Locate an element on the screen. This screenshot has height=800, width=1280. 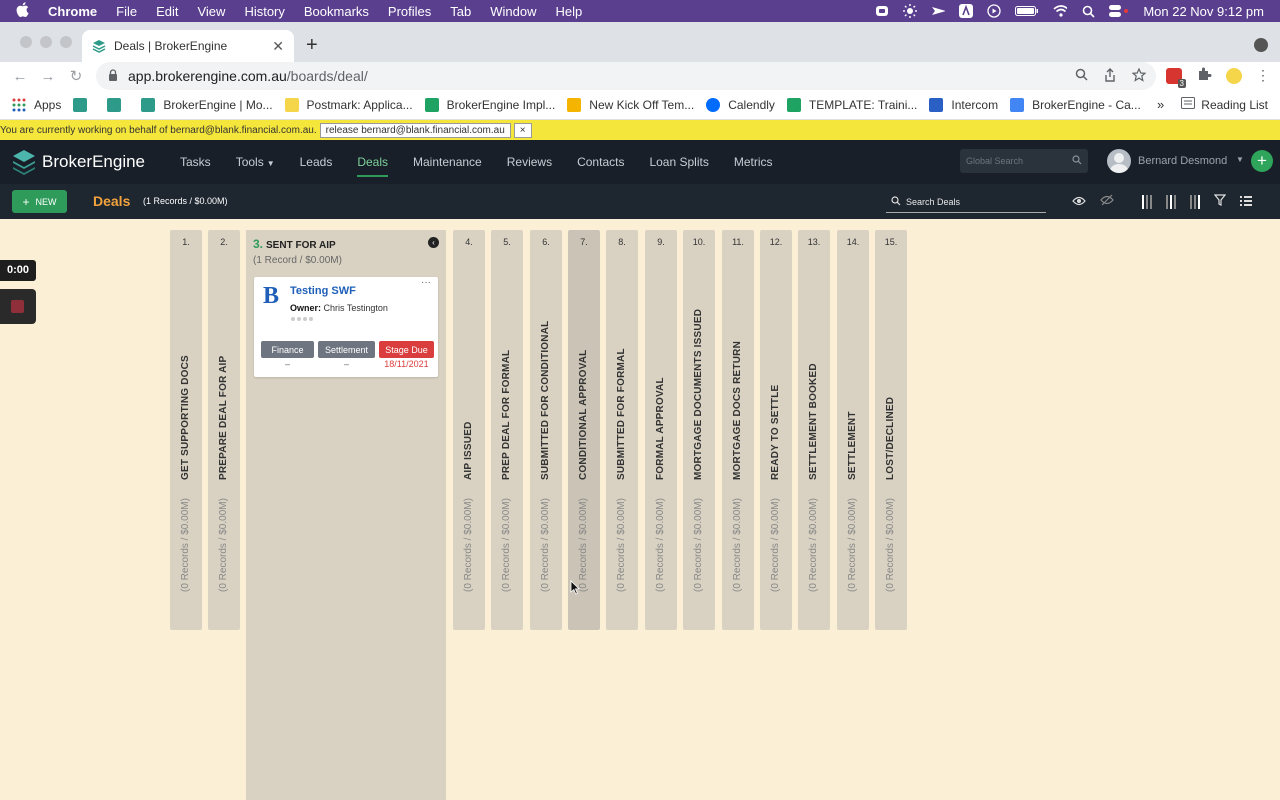
menu-bookmarks: Bookmarks is located at coordinates (336, 11).